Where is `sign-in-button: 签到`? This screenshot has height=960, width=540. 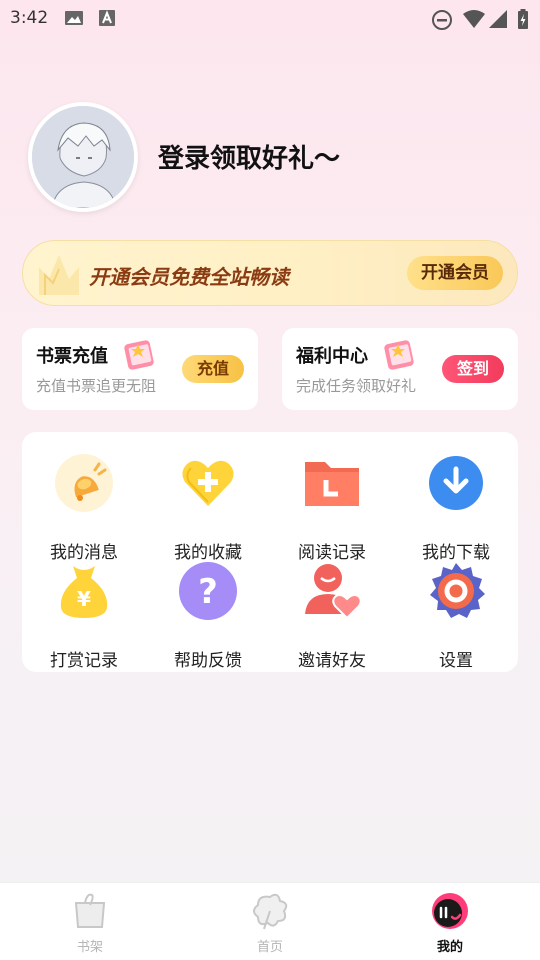
sign-in-button: 签到 is located at coordinates (473, 369).